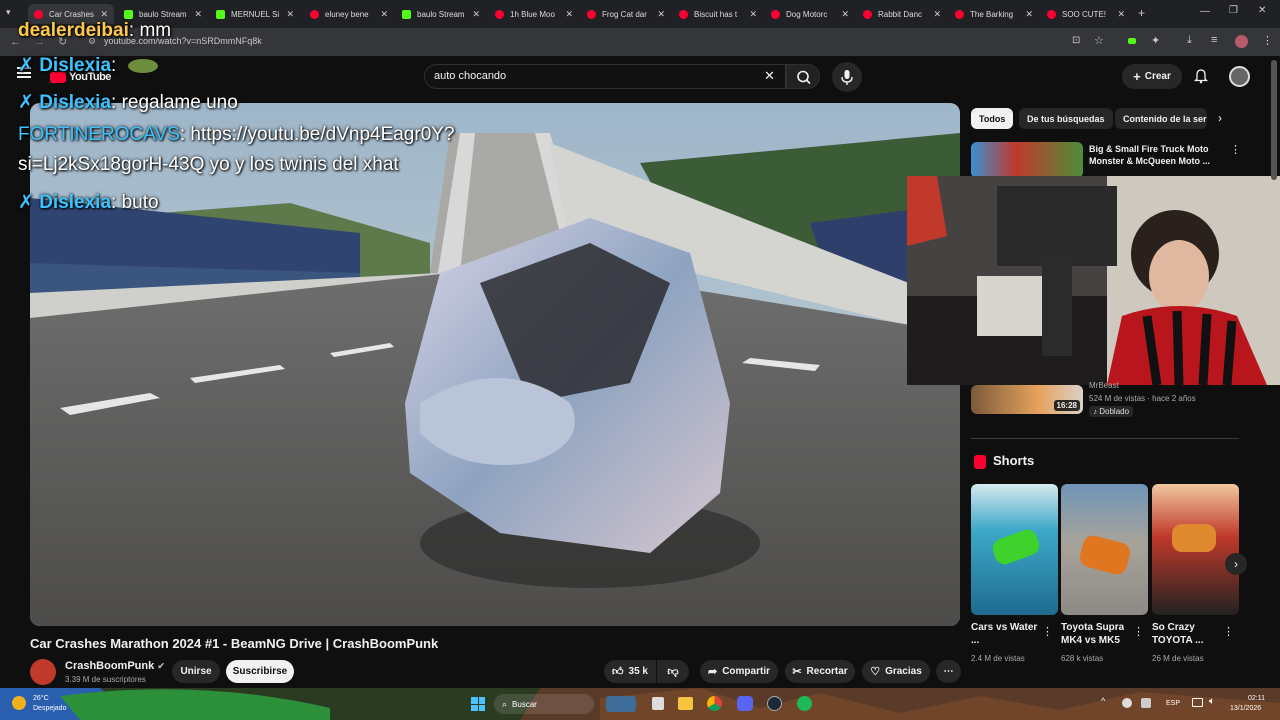 This screenshot has height=720, width=1280. I want to click on orange-car-graphic, so click(1194, 538).